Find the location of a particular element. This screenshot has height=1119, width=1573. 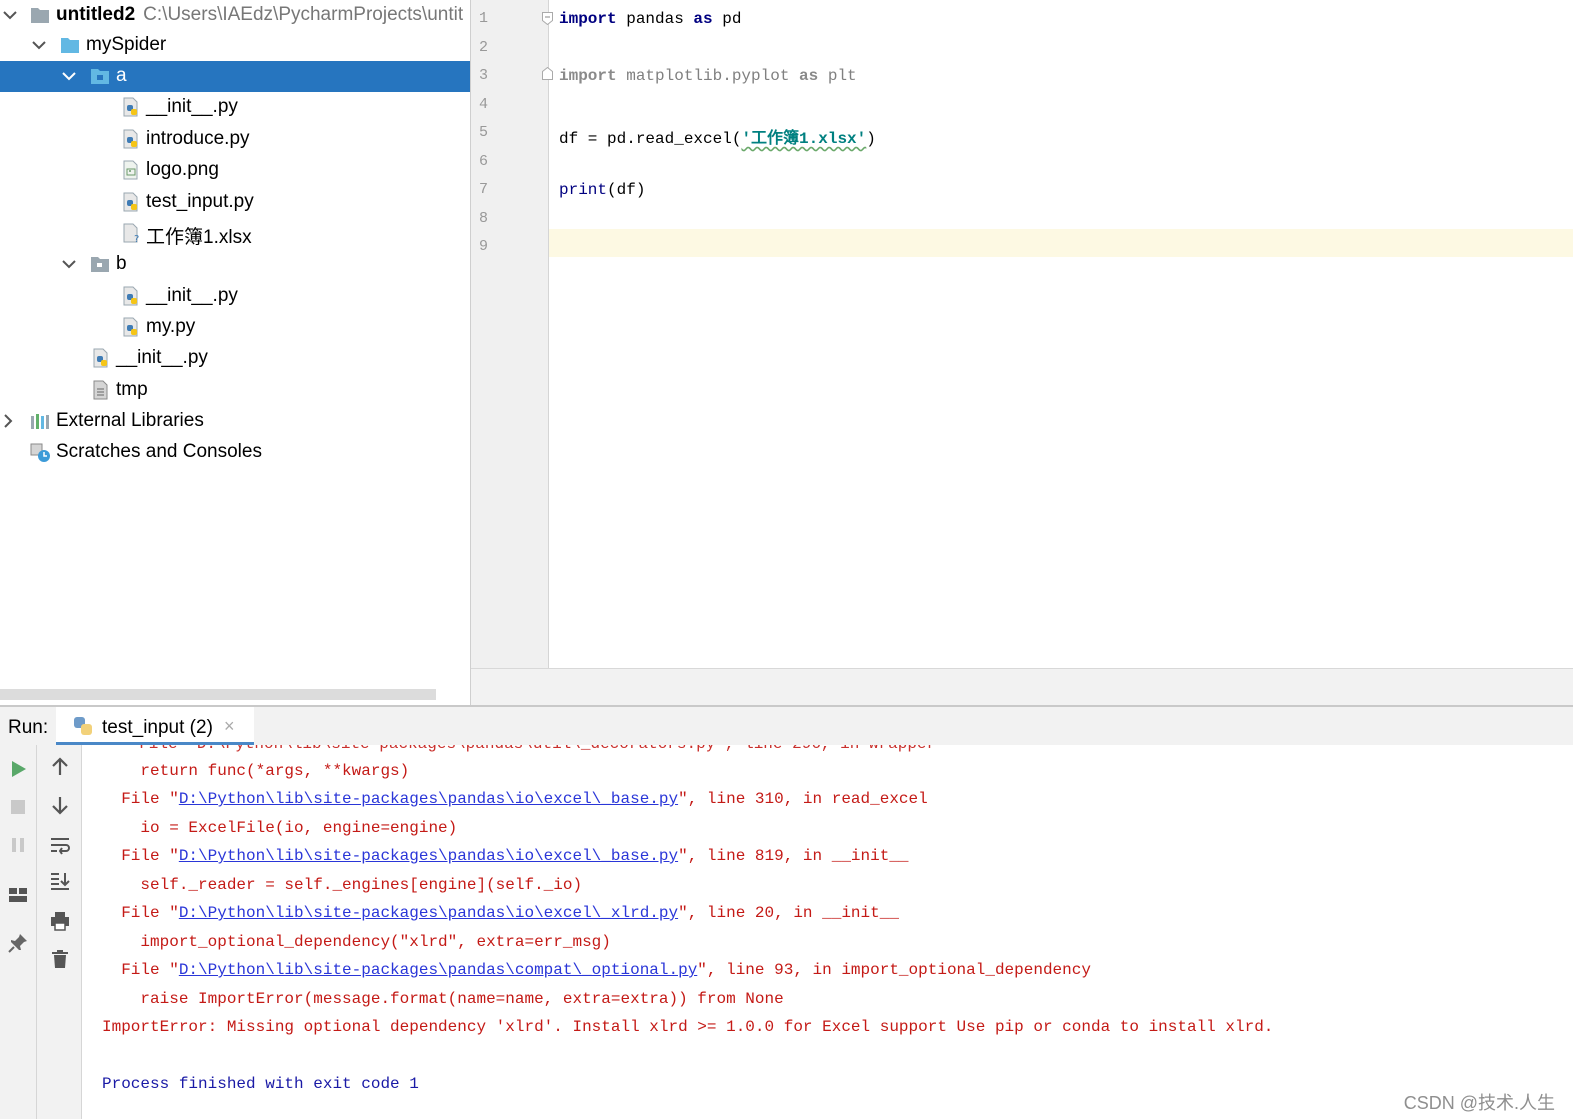

run-label: Run: is located at coordinates (28, 727).